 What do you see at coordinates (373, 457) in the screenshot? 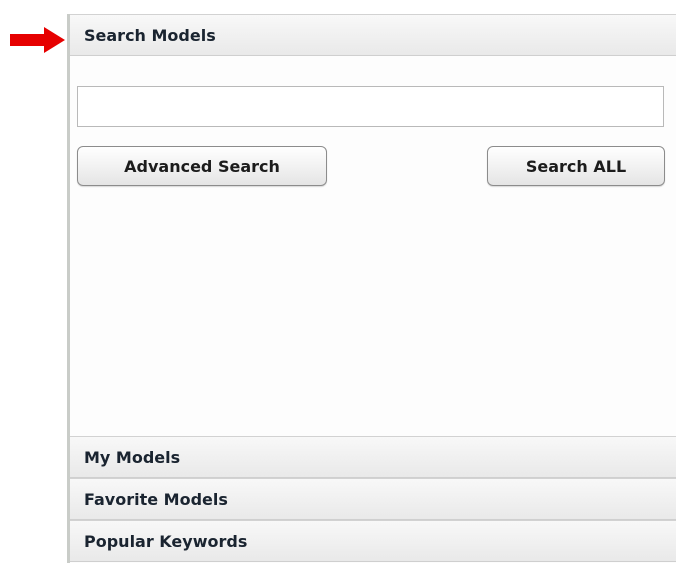
I see `my-models-header: My Models` at bounding box center [373, 457].